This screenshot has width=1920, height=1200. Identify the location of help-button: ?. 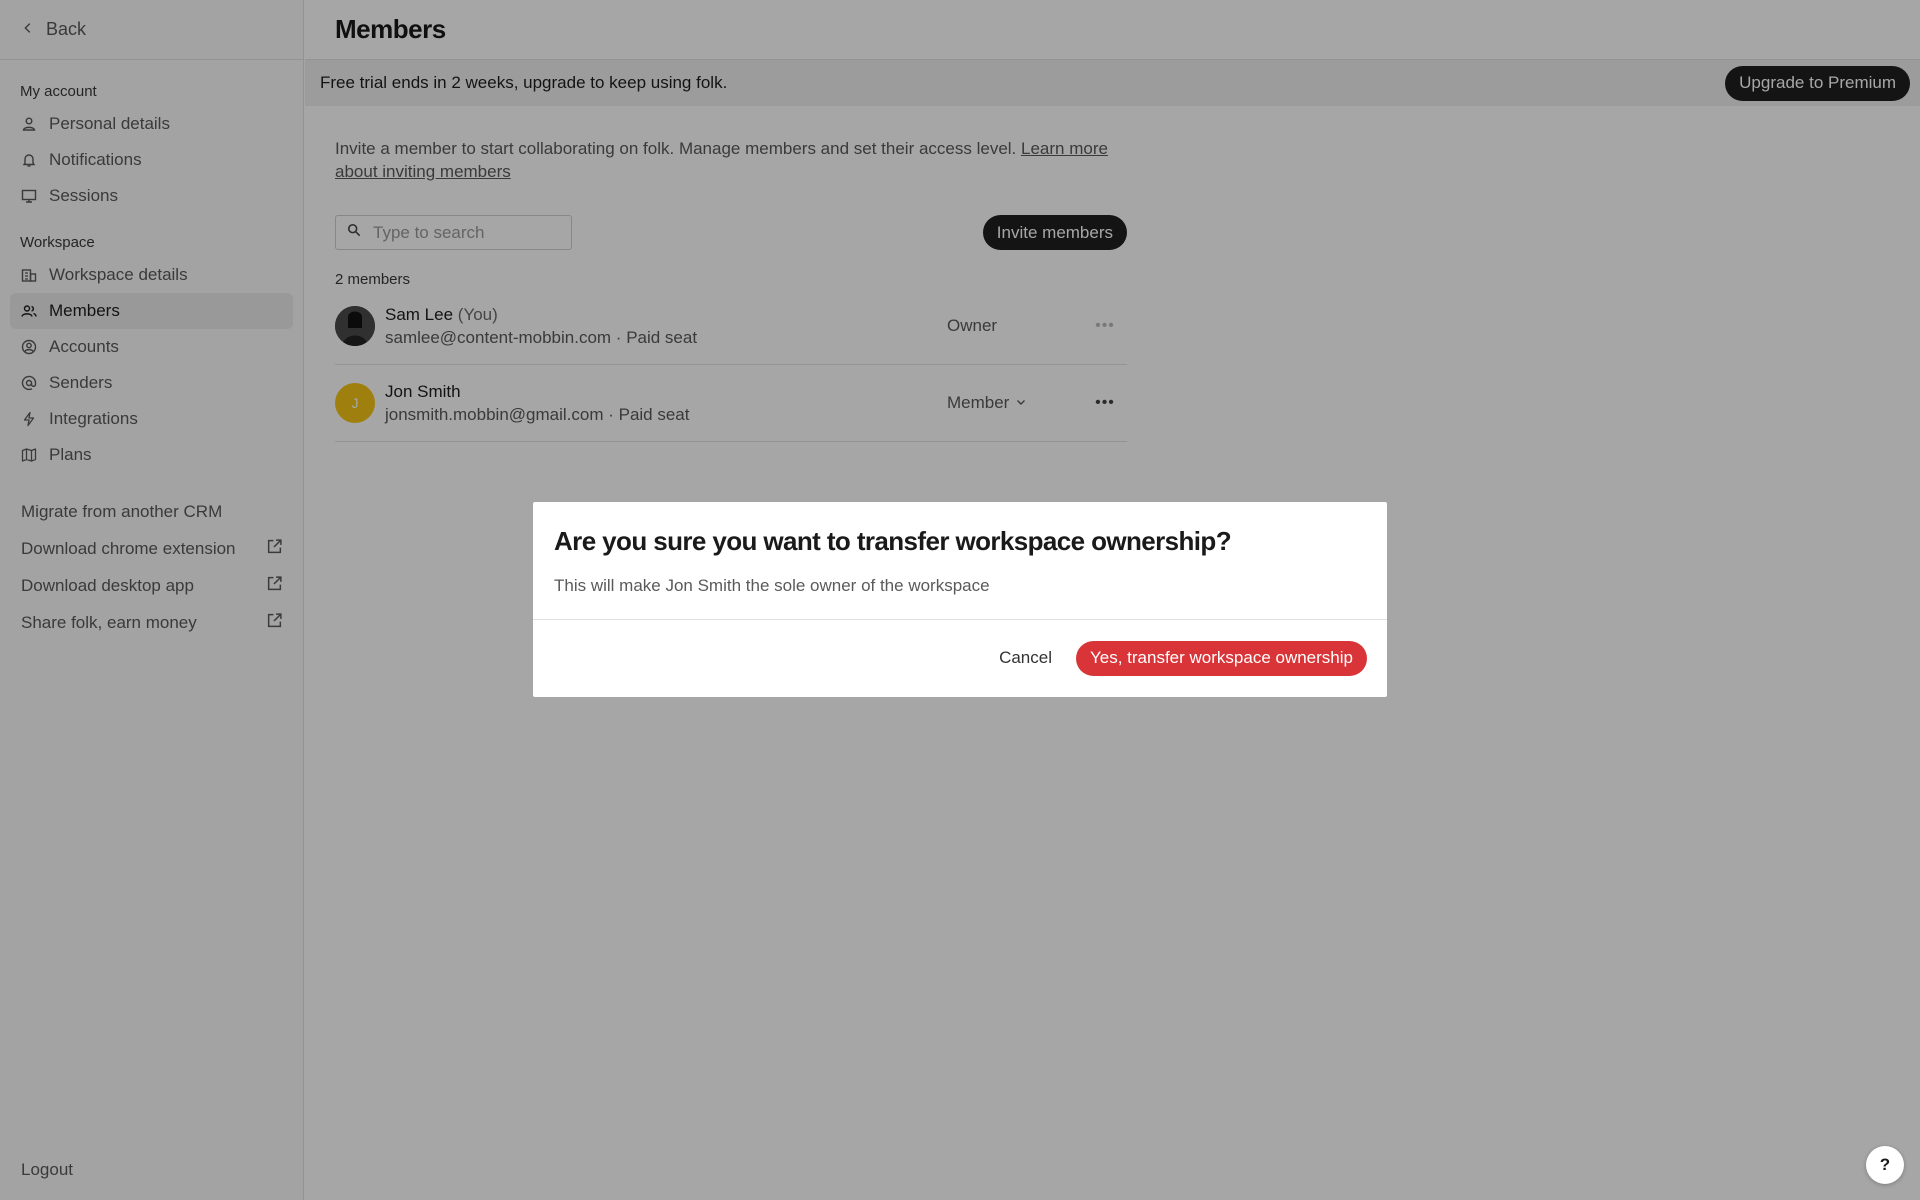
(1885, 1165).